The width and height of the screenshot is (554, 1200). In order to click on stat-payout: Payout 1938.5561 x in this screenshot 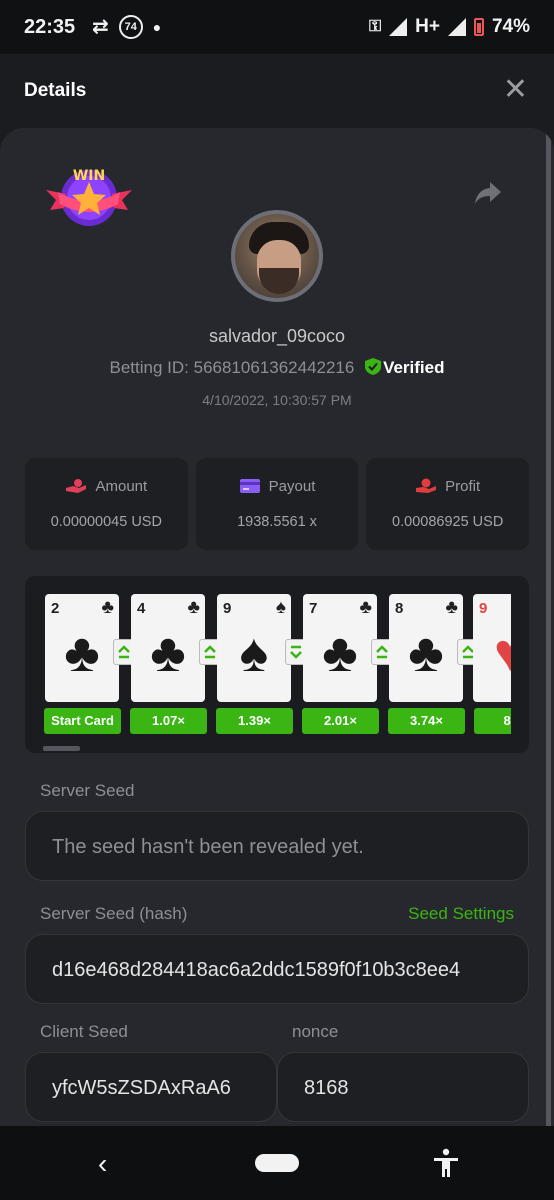, I will do `click(277, 504)`.